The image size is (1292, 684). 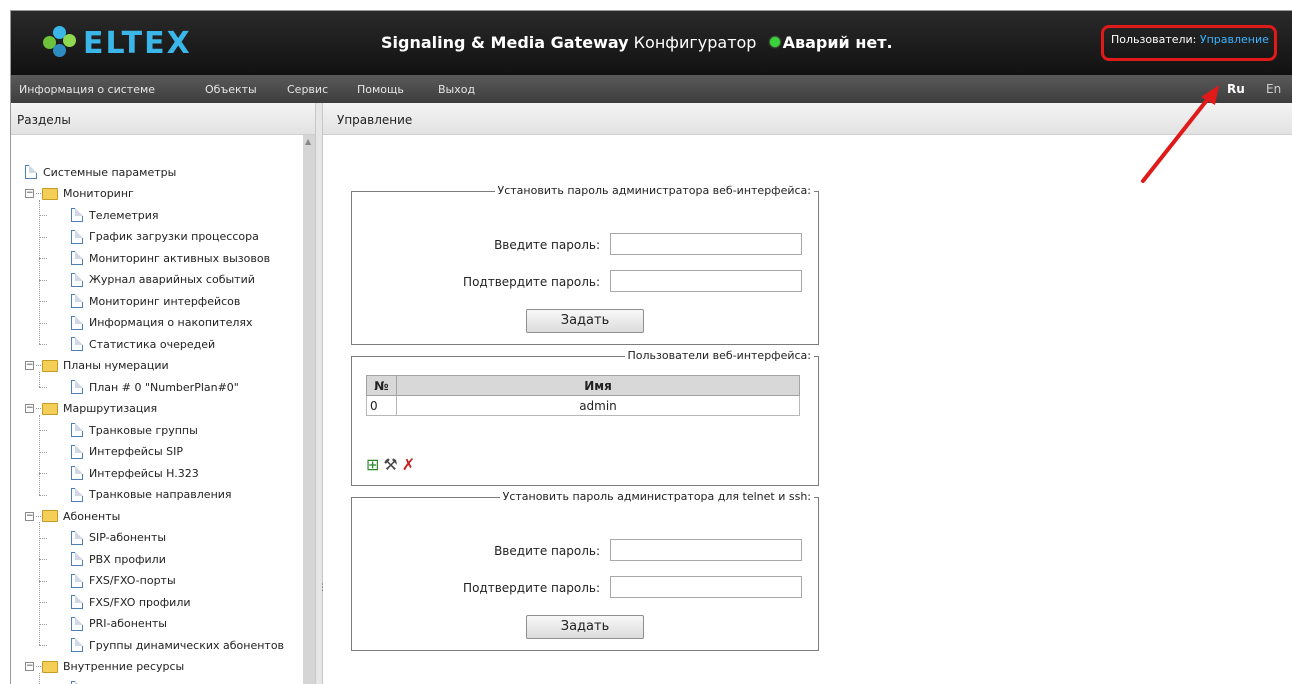 I want to click on menu-logout: Выход, so click(x=456, y=89).